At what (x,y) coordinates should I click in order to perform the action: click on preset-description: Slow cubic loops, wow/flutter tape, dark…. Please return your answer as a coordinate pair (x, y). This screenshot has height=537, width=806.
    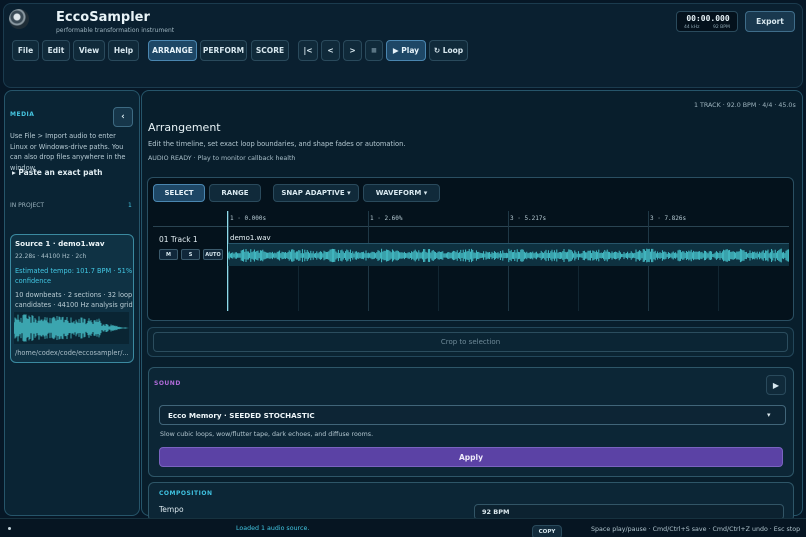
    Looking at the image, I should click on (267, 434).